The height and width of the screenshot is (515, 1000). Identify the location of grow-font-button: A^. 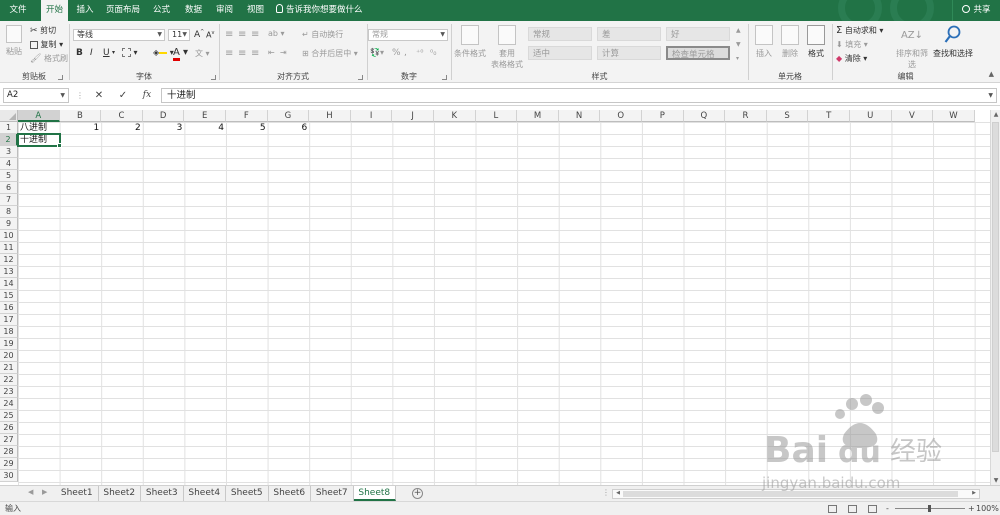
(199, 34).